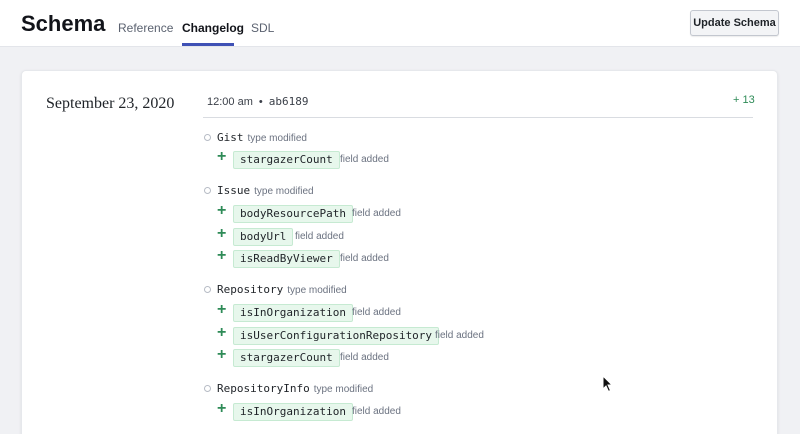  What do you see at coordinates (336, 336) in the screenshot?
I see `field-chip: isUserConfigurationRepository` at bounding box center [336, 336].